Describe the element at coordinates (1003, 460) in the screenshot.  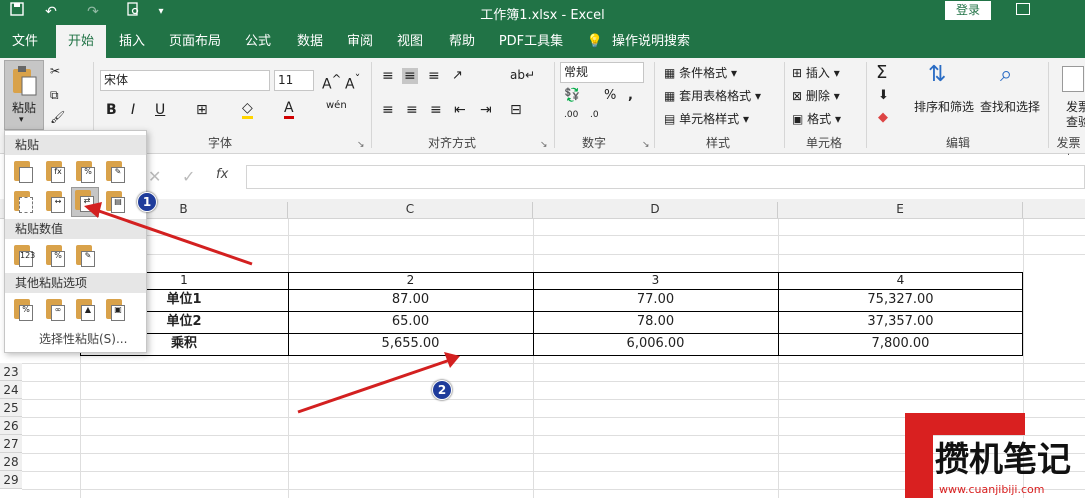
I see `watermark-text: 攒机笔记` at that location.